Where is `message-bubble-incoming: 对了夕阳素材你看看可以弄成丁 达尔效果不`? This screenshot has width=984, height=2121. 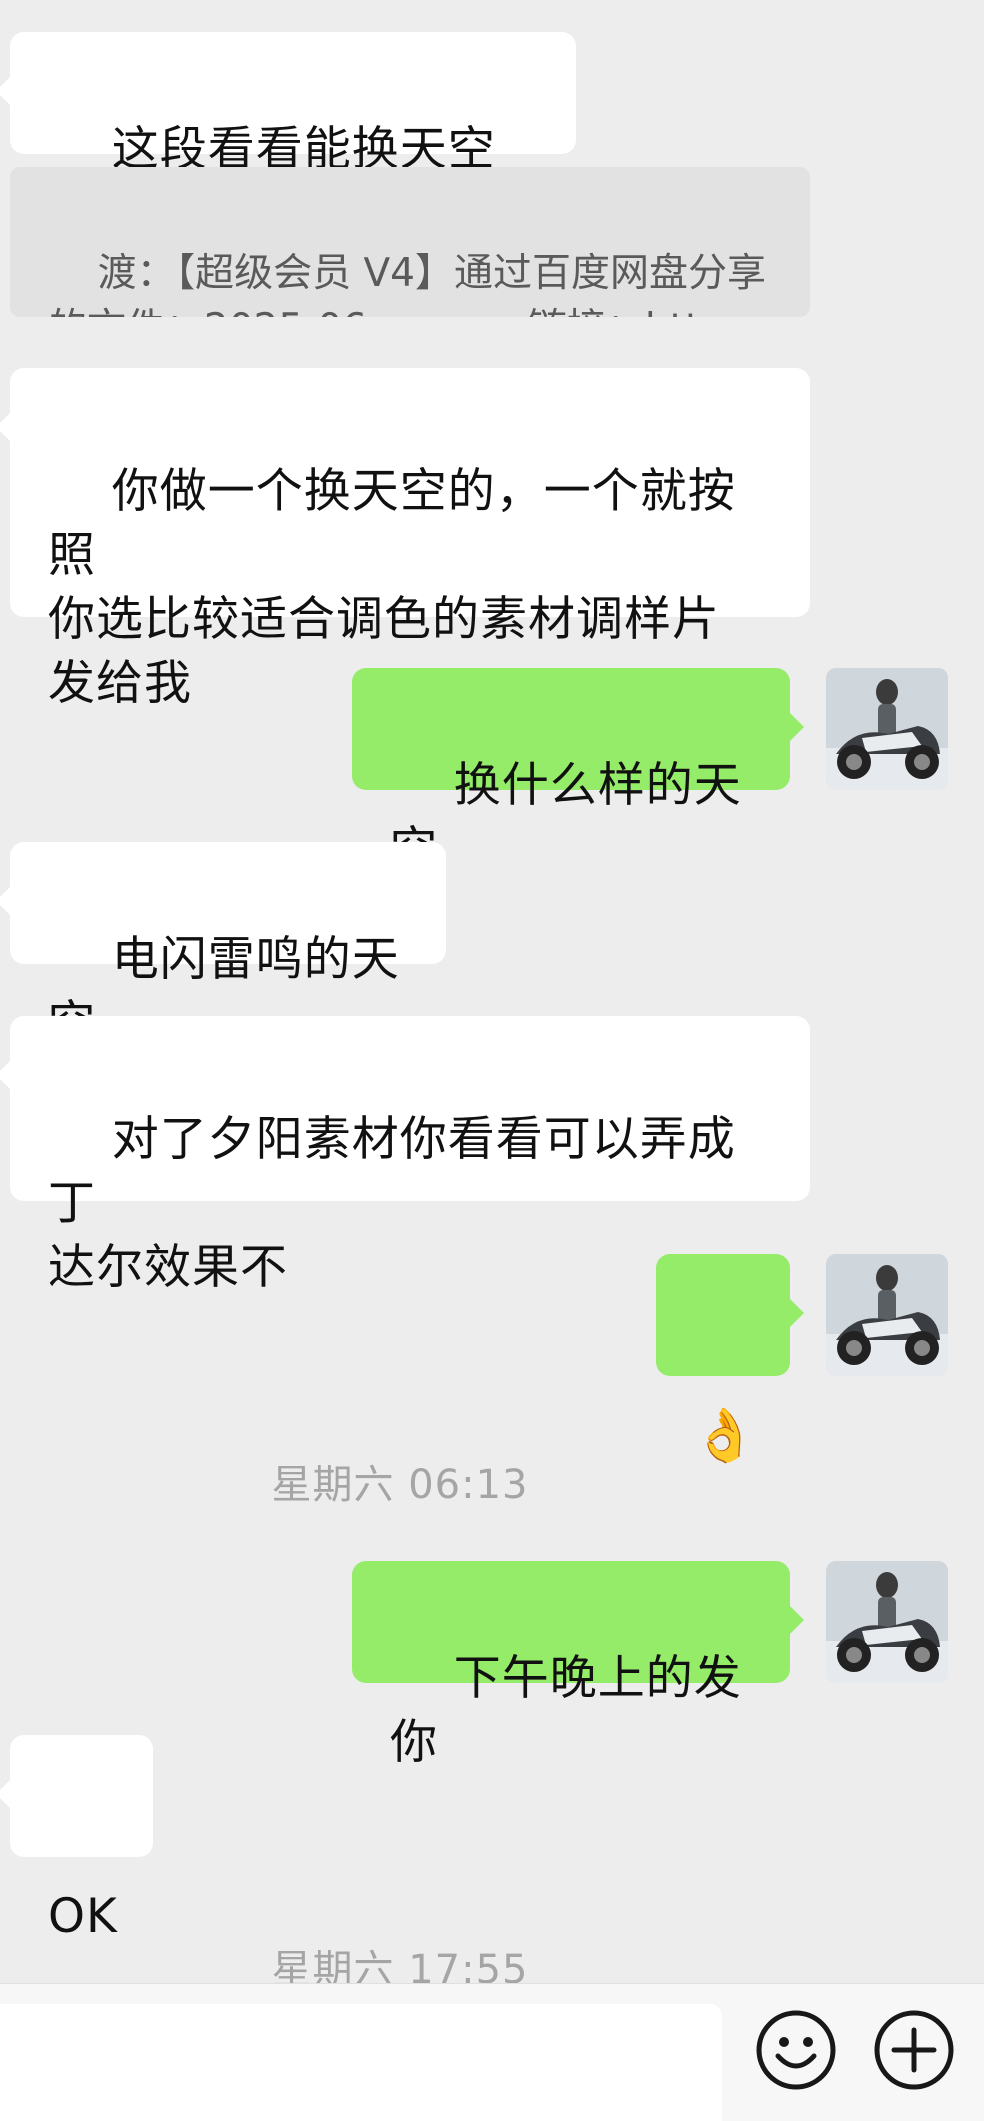
message-bubble-incoming: 对了夕阳素材你看看可以弄成丁 达尔效果不 is located at coordinates (405, 1155).